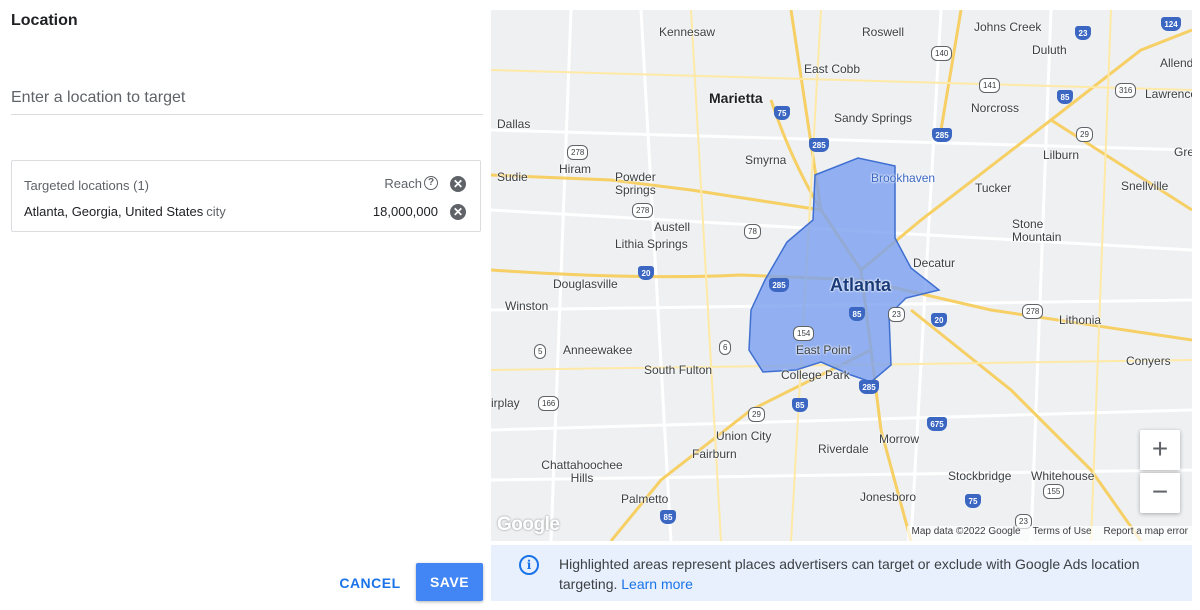 This screenshot has height=610, width=1200. I want to click on map-label-riverdale: Riverdale, so click(843, 449).